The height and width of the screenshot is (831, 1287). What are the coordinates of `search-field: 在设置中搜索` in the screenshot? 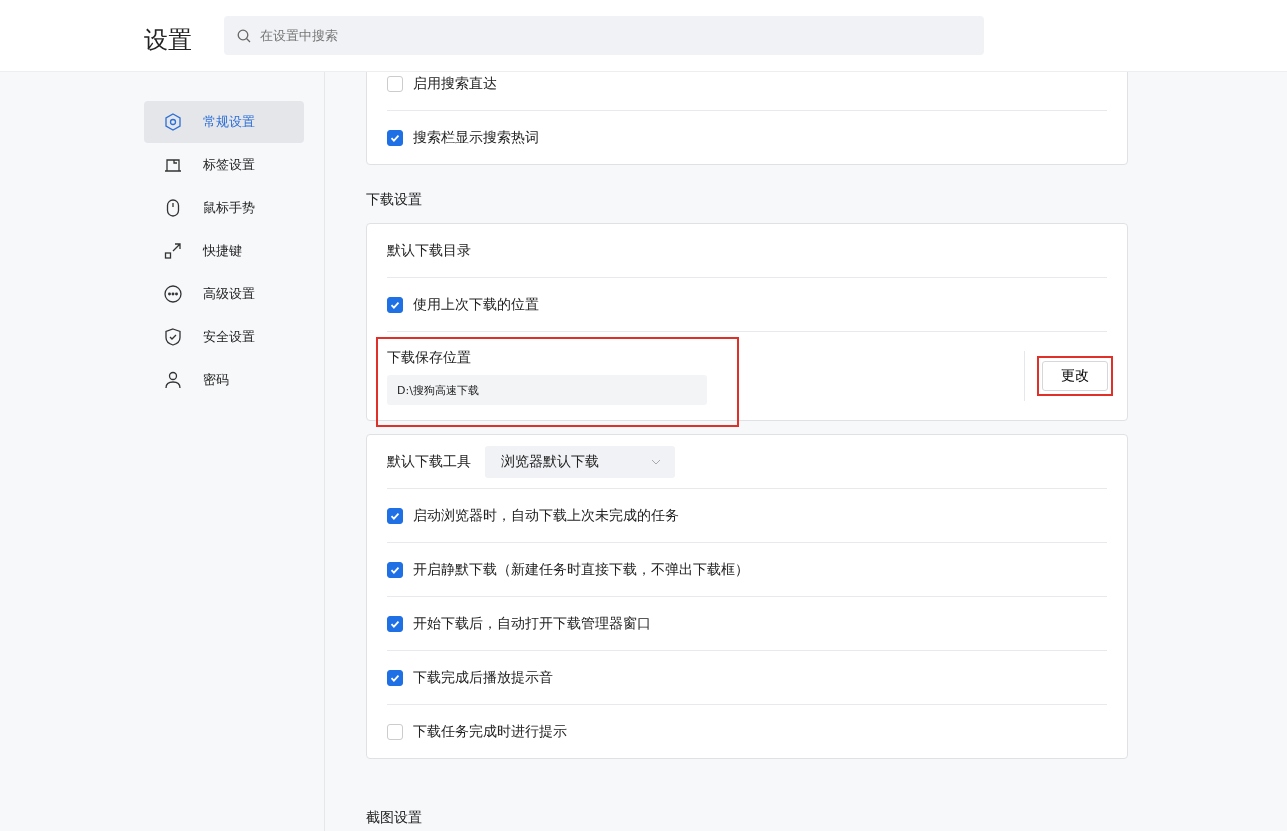 It's located at (604, 35).